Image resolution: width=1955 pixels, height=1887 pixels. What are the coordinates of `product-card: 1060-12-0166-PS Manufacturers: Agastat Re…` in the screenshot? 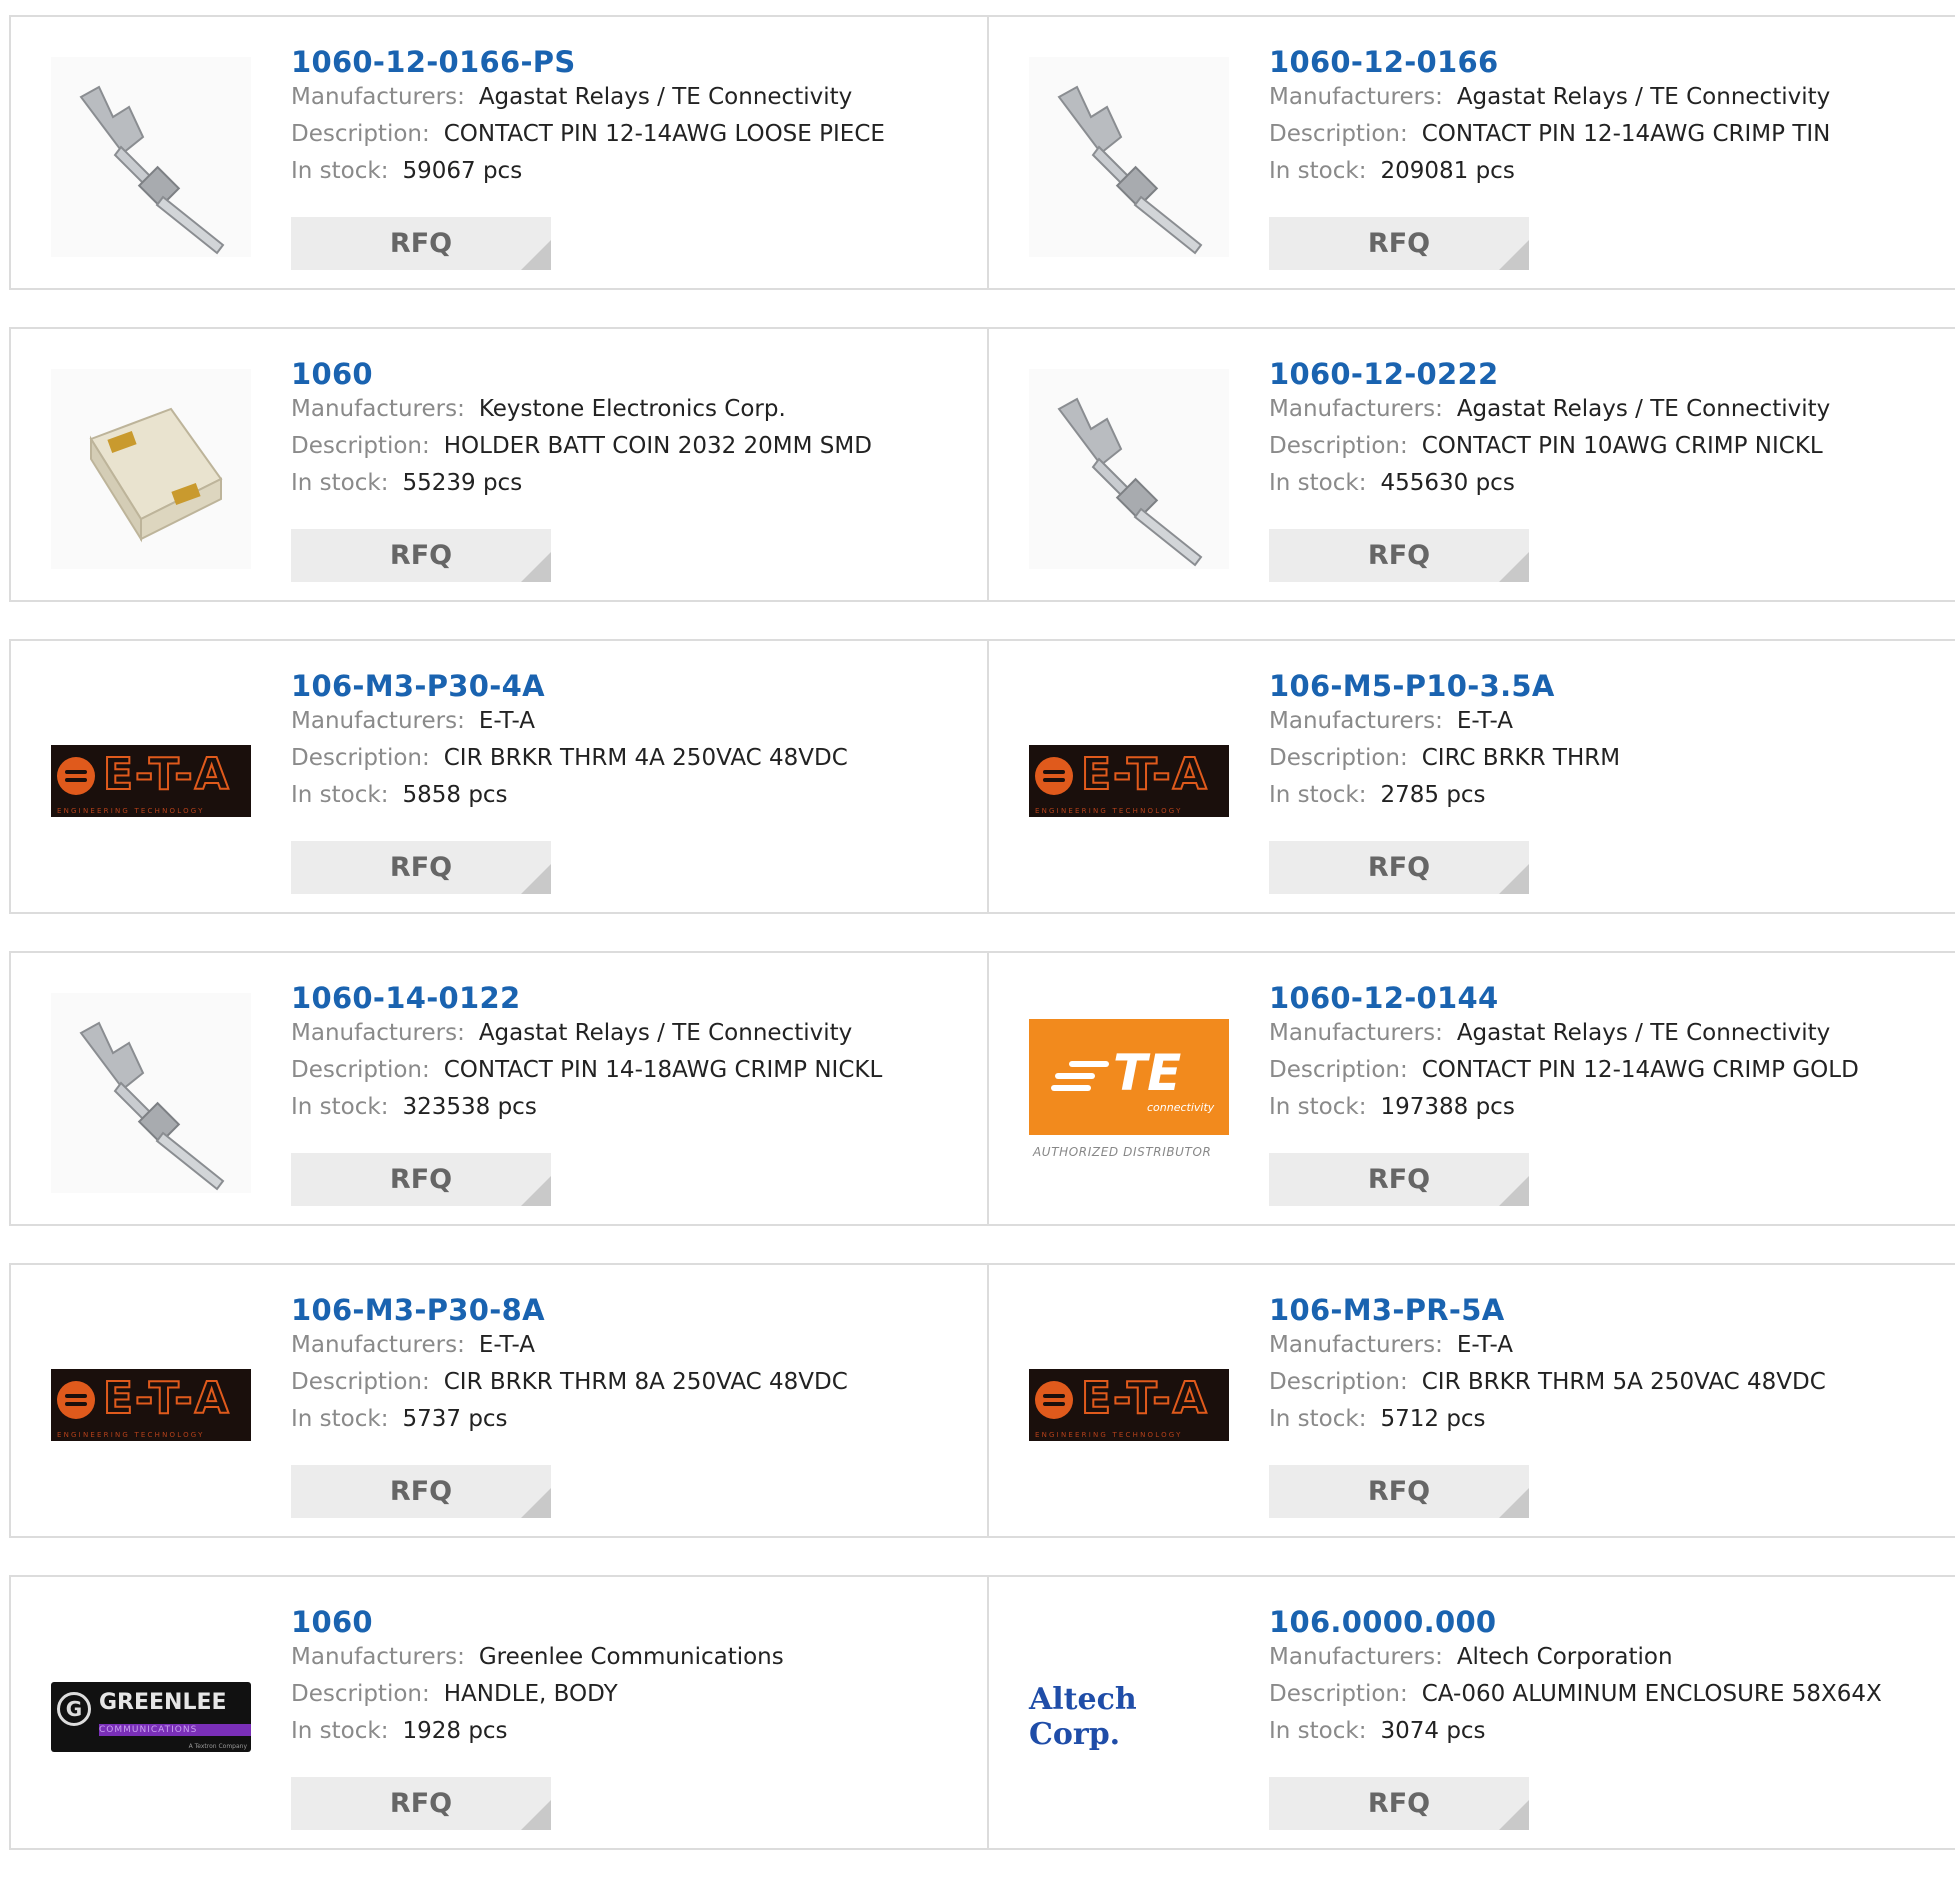 It's located at (500, 152).